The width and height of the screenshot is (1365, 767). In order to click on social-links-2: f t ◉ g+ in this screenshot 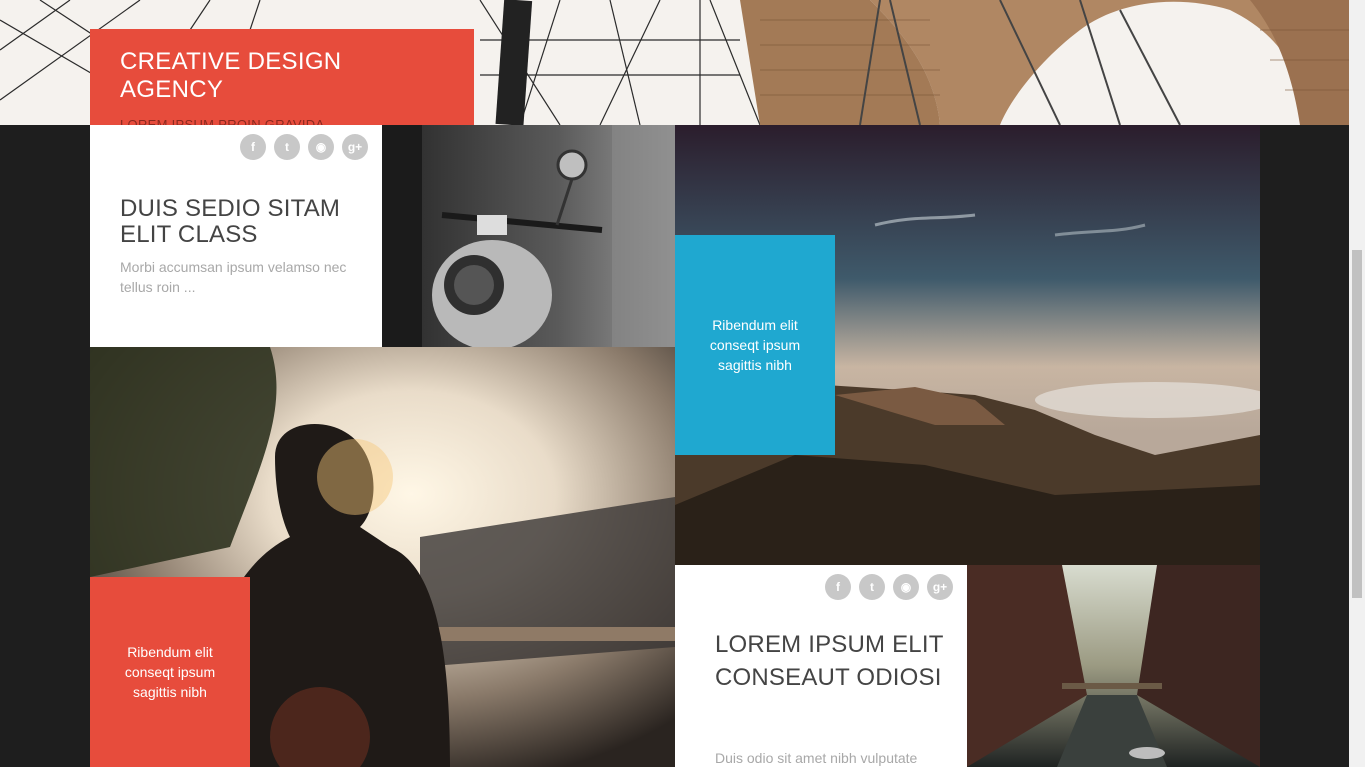, I will do `click(889, 587)`.